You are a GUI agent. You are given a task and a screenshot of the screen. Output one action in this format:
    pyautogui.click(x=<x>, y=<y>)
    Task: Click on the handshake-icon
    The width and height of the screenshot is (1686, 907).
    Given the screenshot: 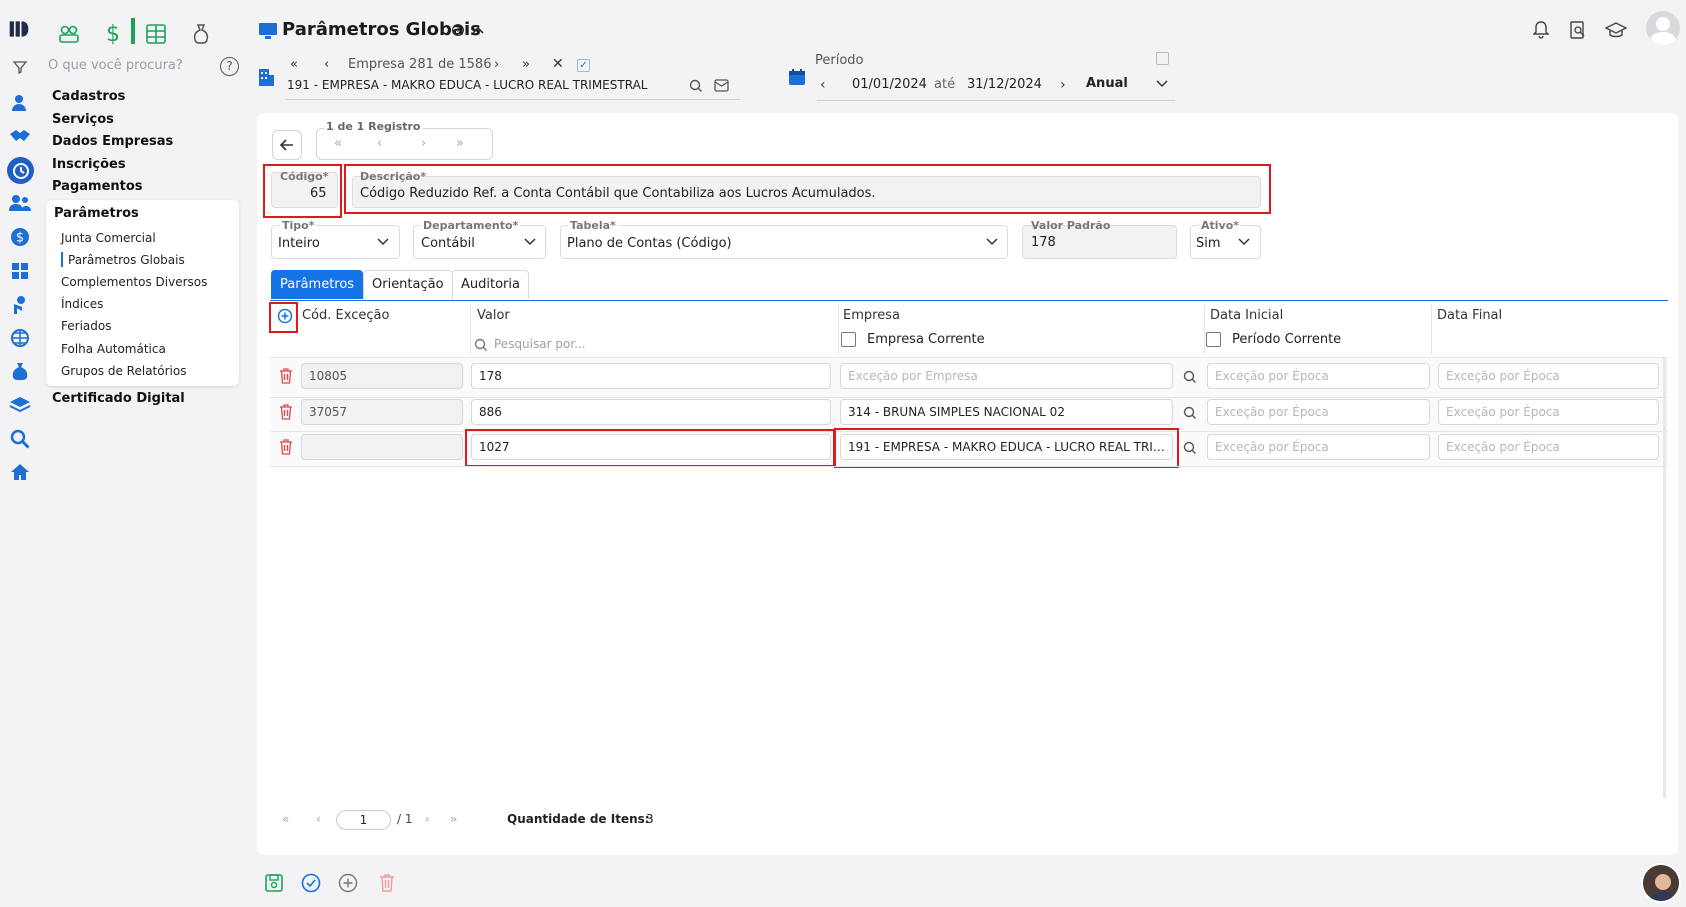 What is the action you would take?
    pyautogui.click(x=20, y=136)
    